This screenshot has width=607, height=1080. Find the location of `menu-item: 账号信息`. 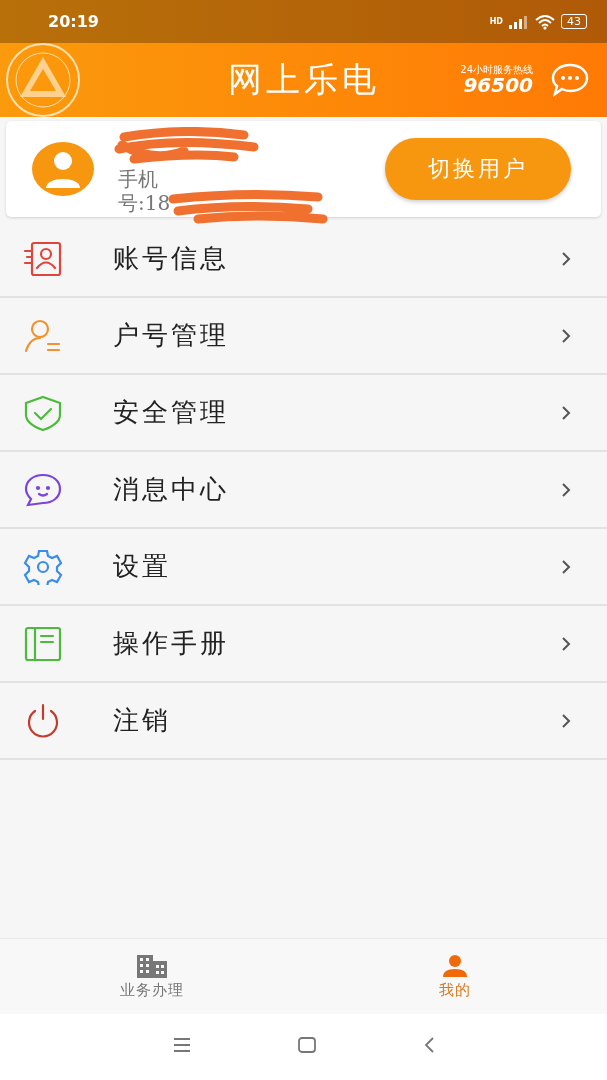

menu-item: 账号信息 is located at coordinates (303, 259).